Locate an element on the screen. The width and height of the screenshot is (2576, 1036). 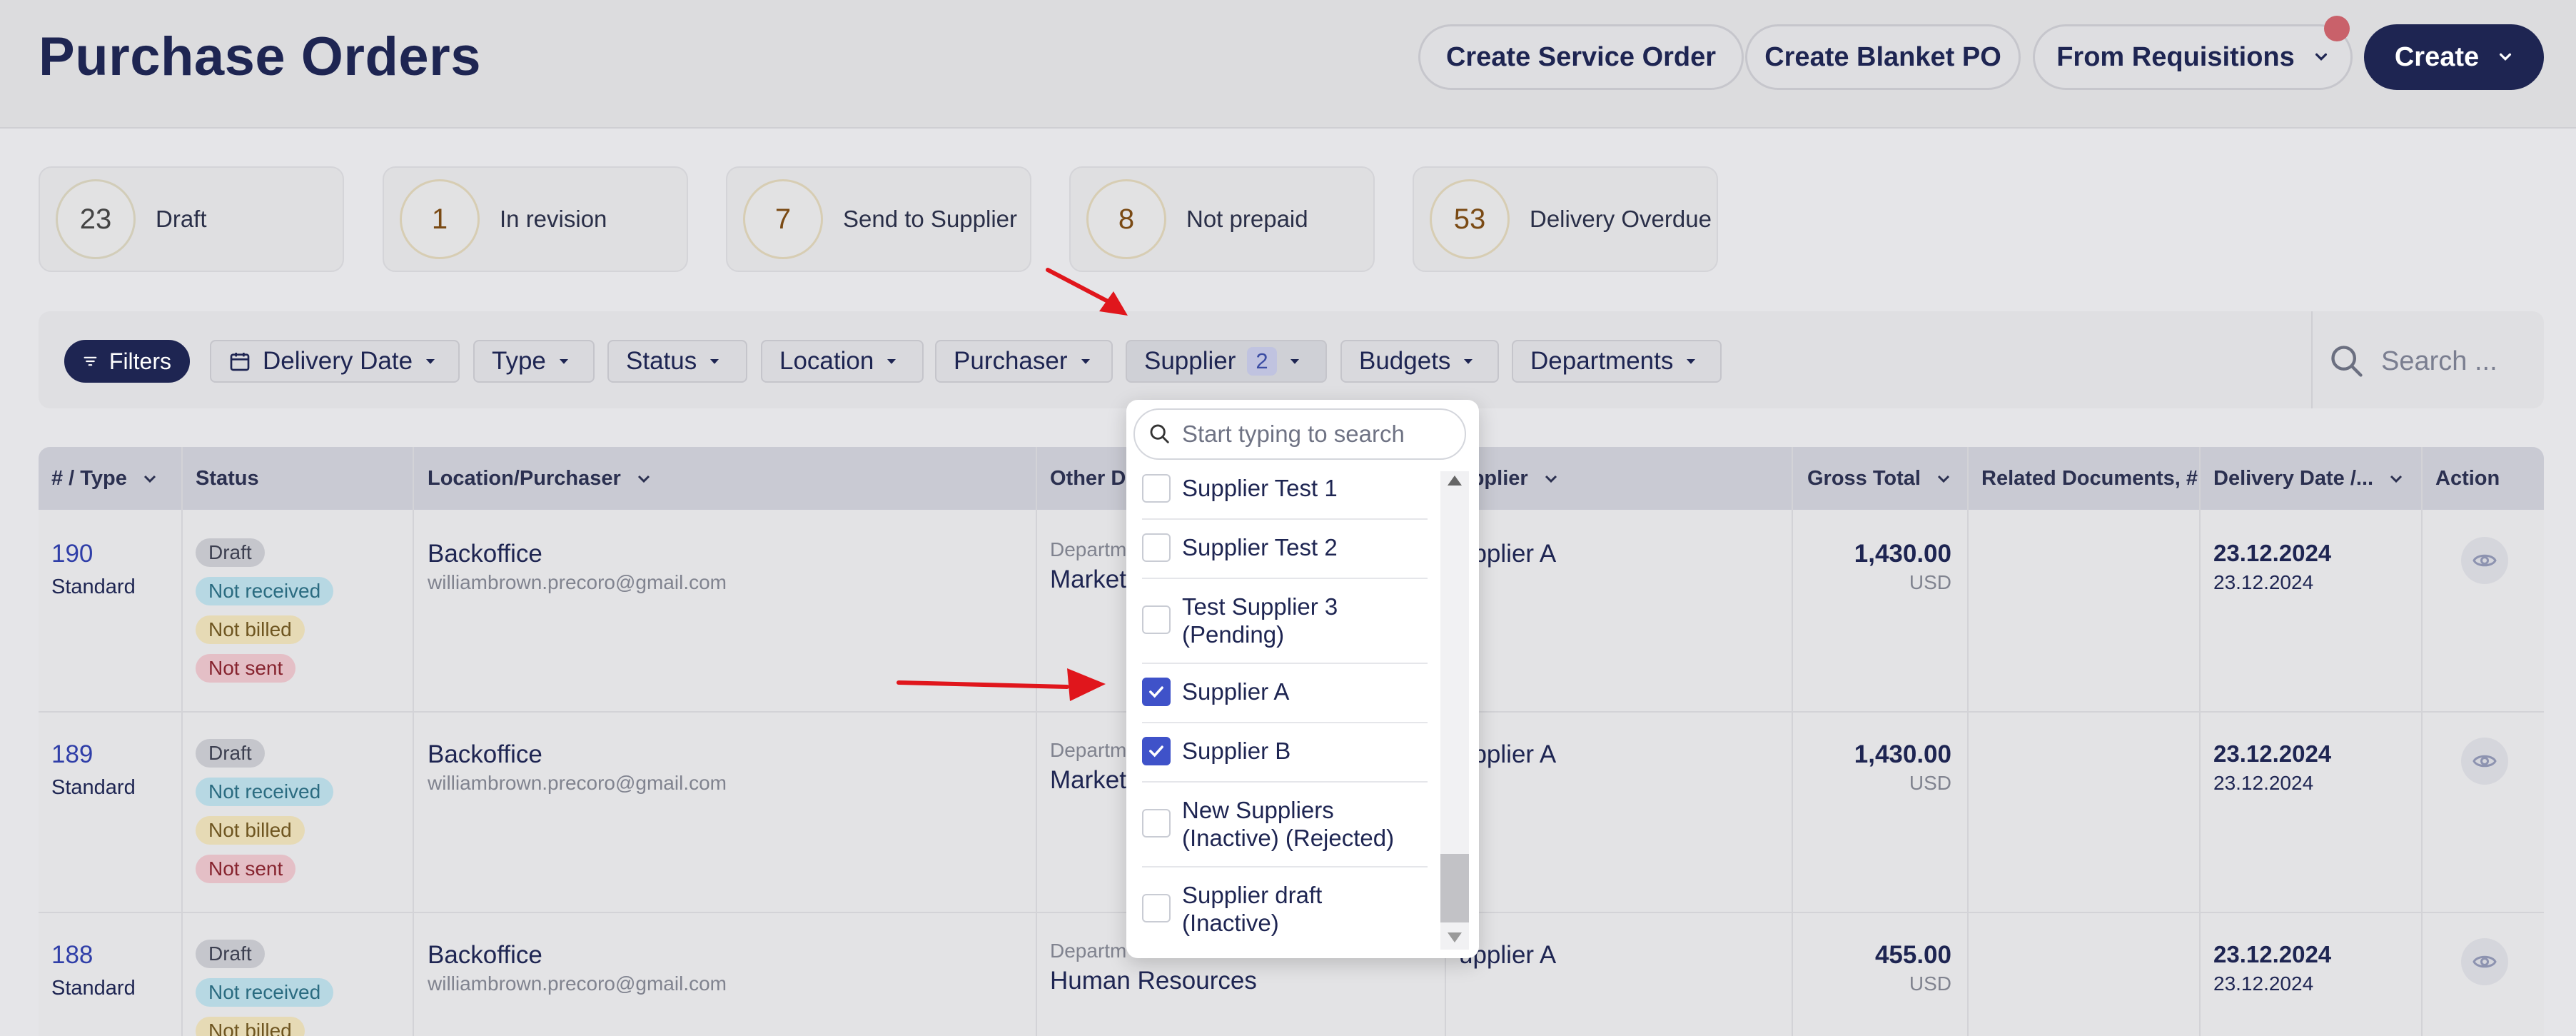
stat-label: Delivery Overdue is located at coordinates (1621, 219).